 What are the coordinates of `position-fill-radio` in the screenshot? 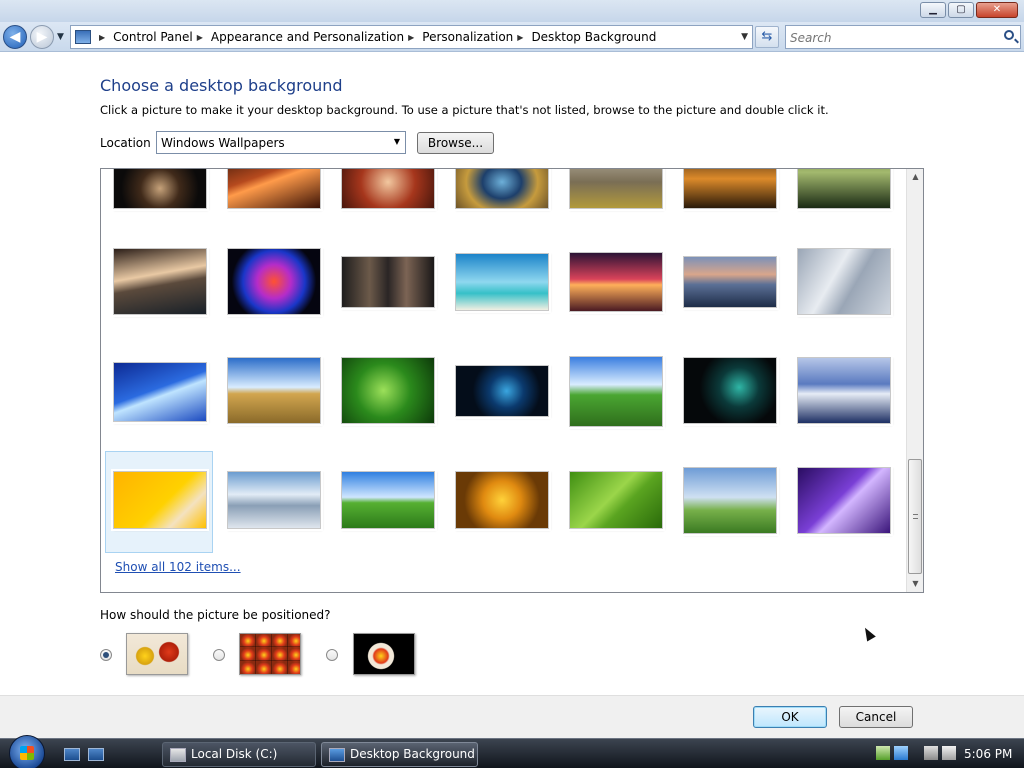 It's located at (106, 655).